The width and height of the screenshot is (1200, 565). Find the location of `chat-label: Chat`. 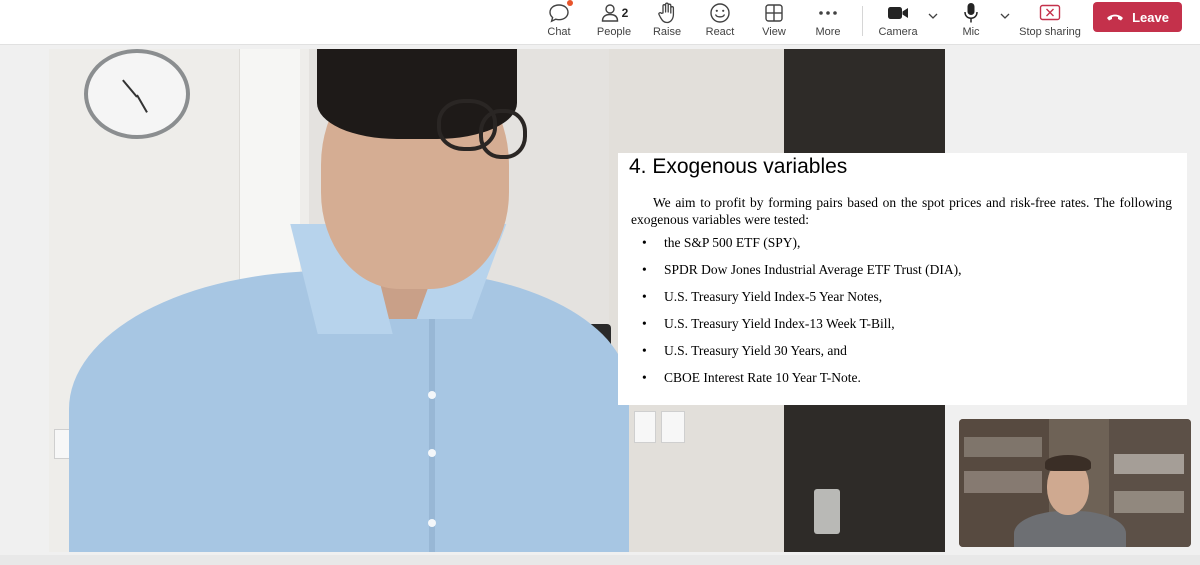

chat-label: Chat is located at coordinates (559, 32).